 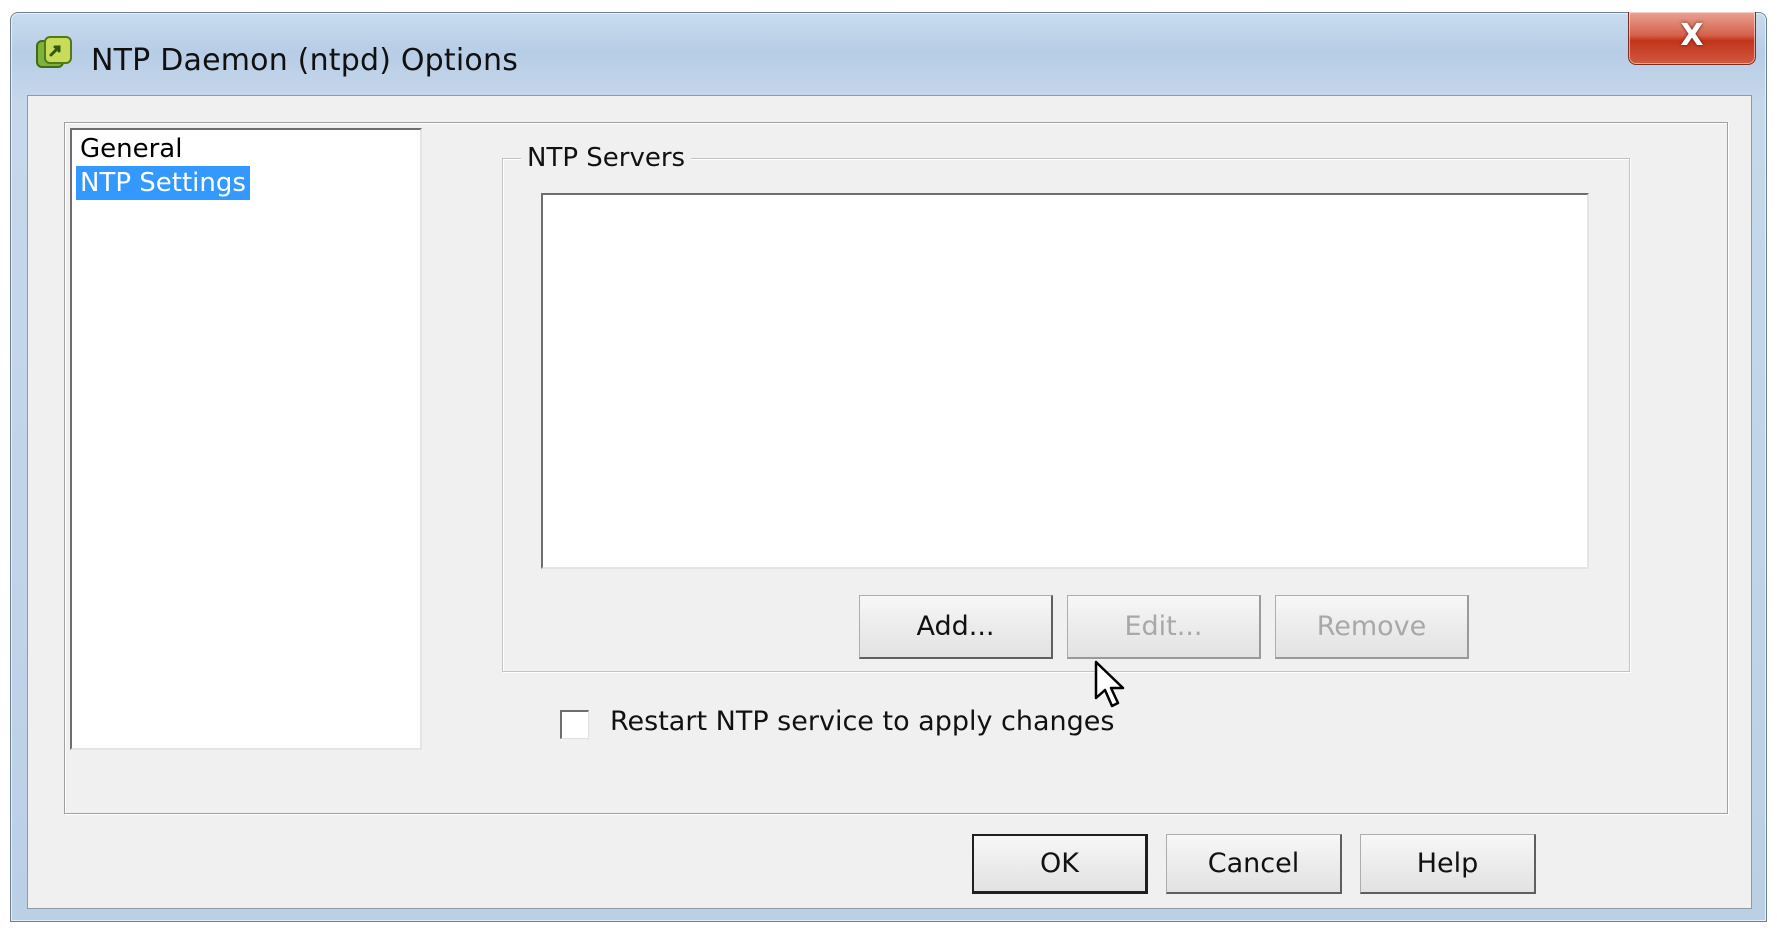 What do you see at coordinates (246, 439) in the screenshot?
I see `settings-nav-list: General NTP Settings` at bounding box center [246, 439].